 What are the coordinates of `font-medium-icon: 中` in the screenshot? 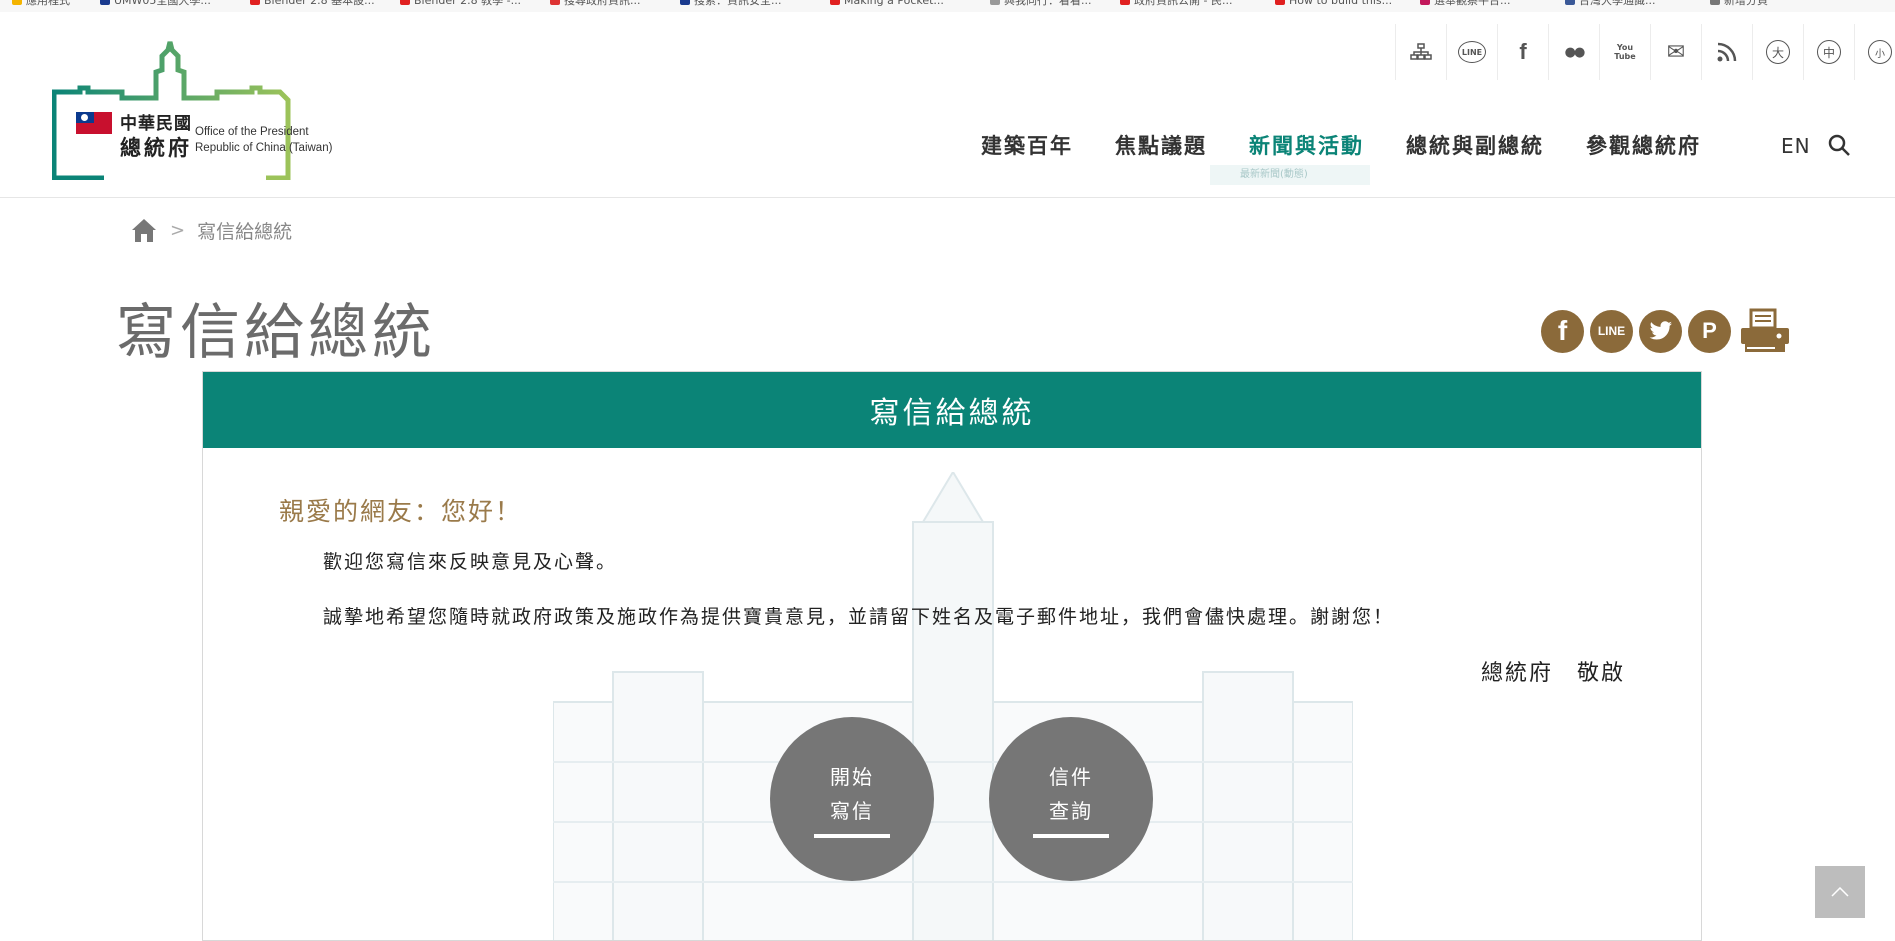 It's located at (1829, 52).